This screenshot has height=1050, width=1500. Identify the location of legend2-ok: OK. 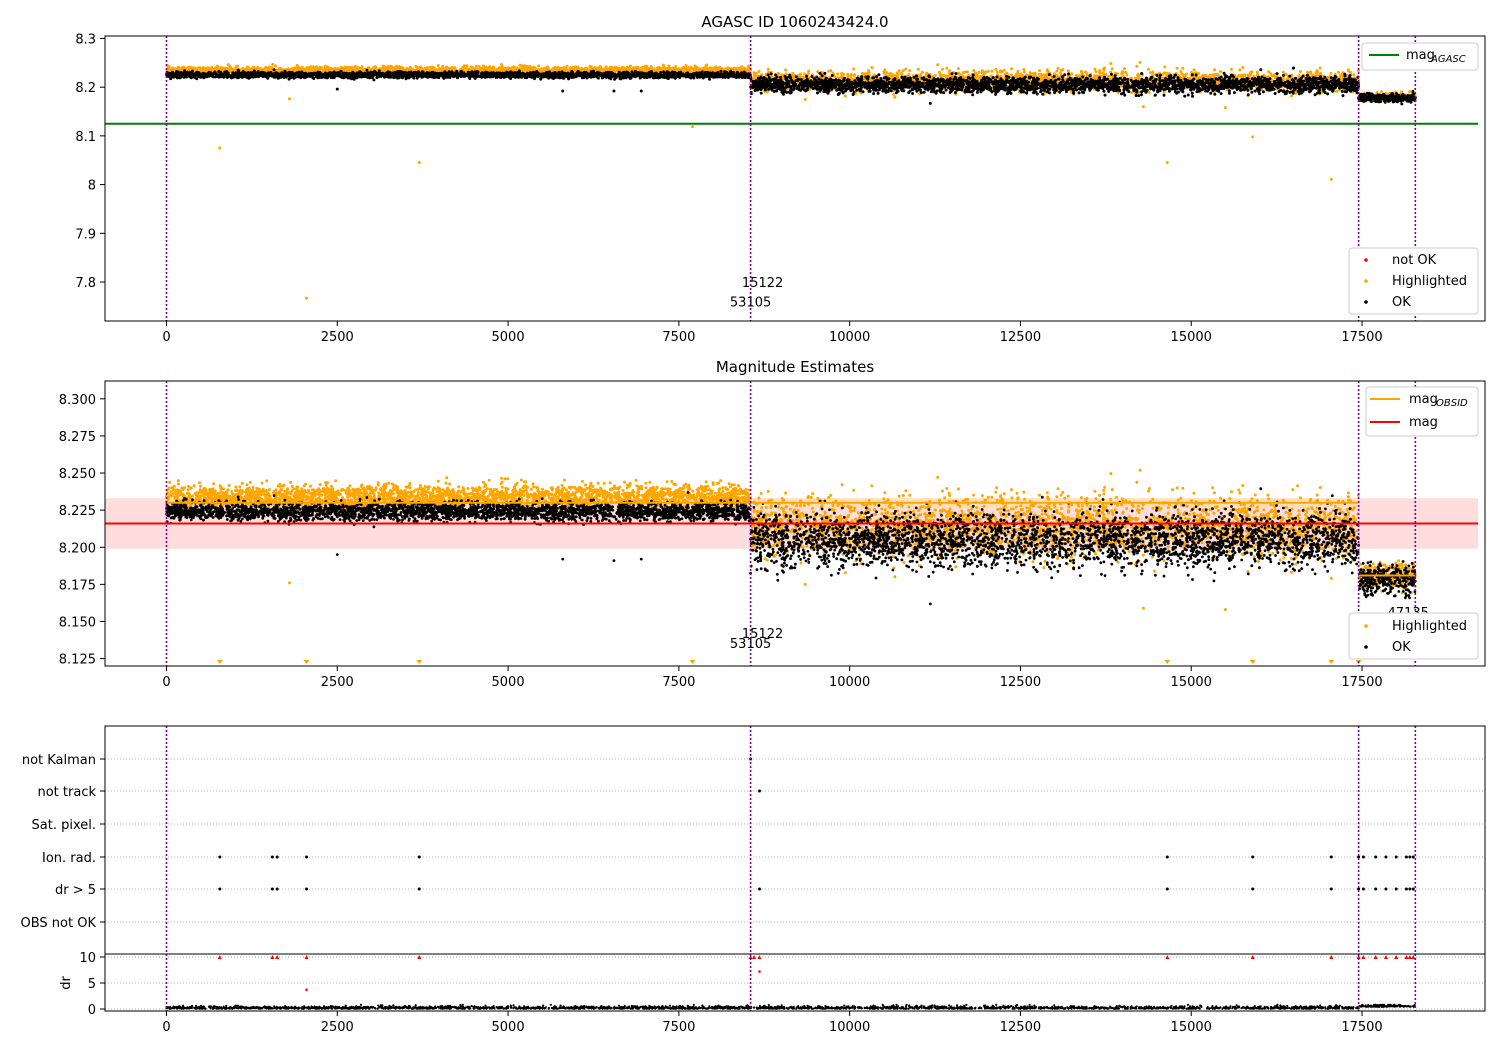
(1401, 647).